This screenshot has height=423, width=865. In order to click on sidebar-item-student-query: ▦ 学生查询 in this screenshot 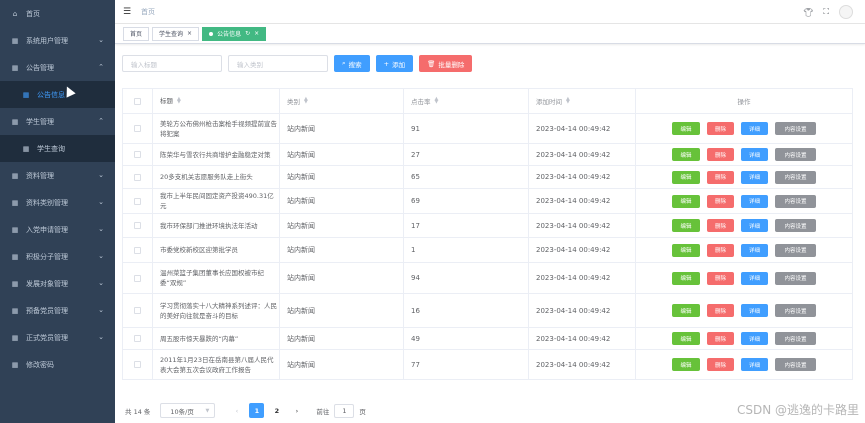, I will do `click(57, 148)`.